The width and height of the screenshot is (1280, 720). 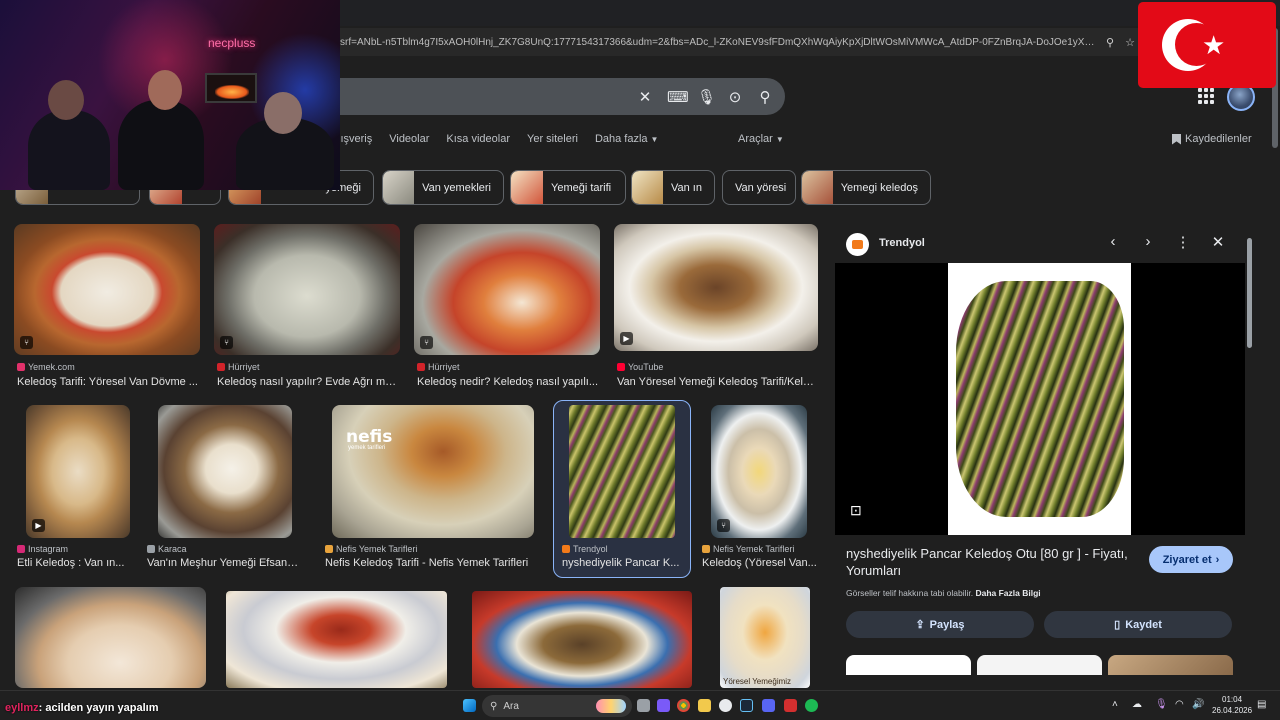 I want to click on task-view-icon, so click(x=643, y=705).